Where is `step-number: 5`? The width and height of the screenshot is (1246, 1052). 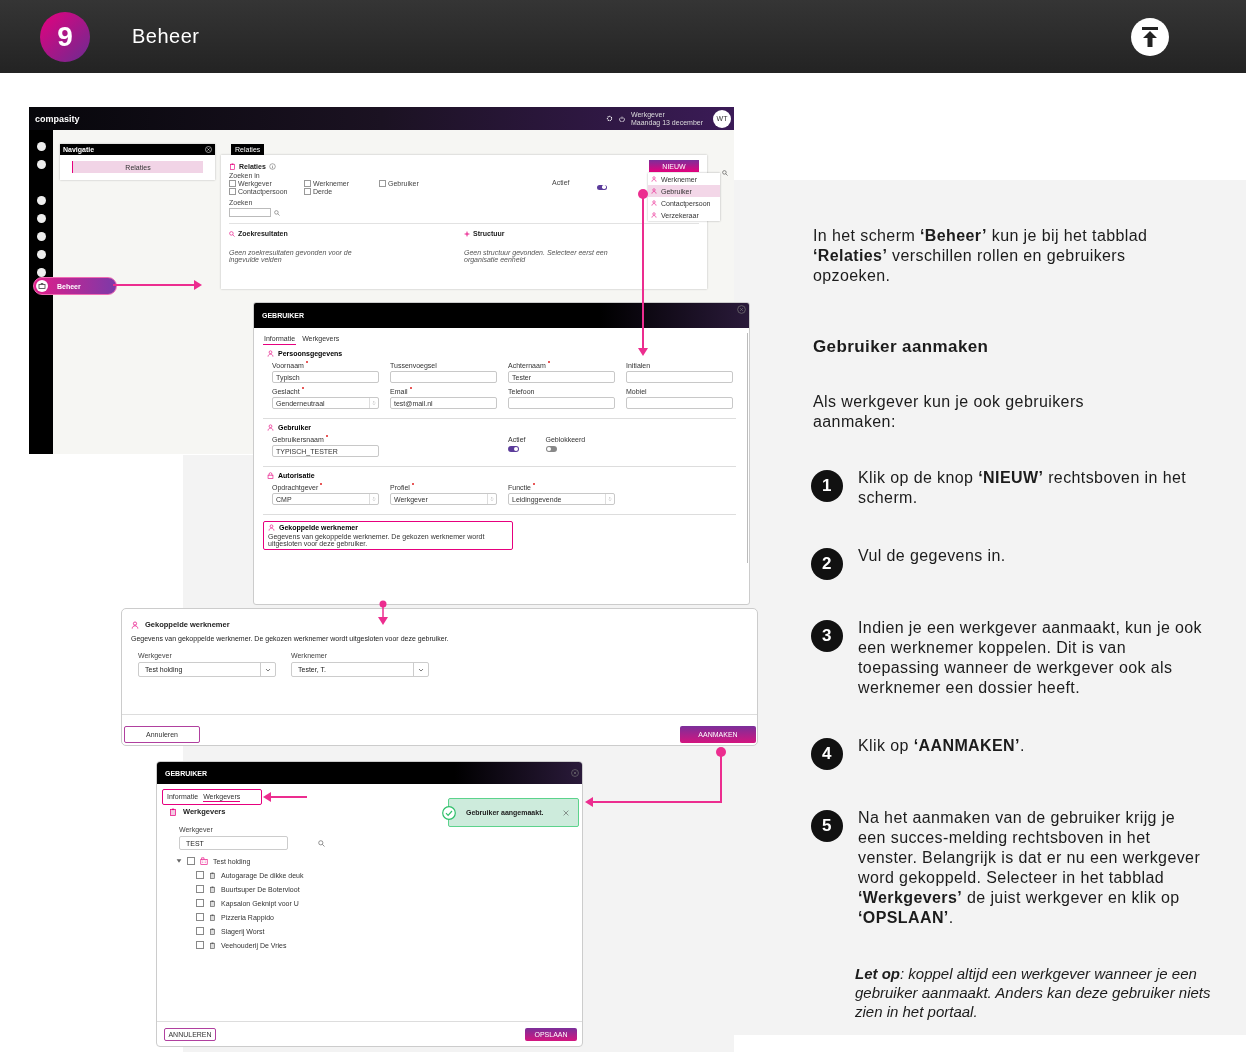
step-number: 5 is located at coordinates (827, 826).